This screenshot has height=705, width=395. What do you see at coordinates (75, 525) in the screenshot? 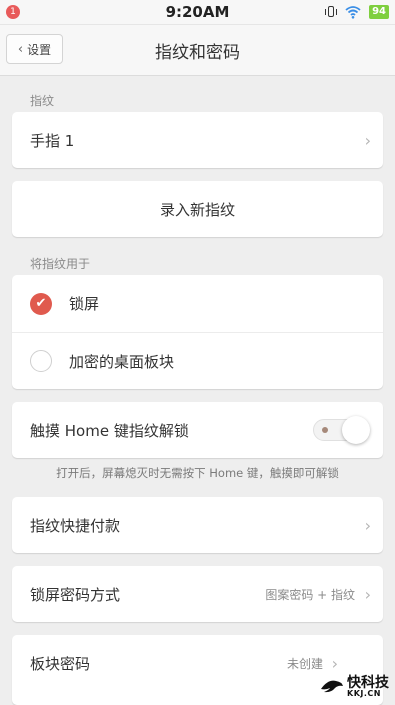
I see `payment-label: 指纹快捷付款` at bounding box center [75, 525].